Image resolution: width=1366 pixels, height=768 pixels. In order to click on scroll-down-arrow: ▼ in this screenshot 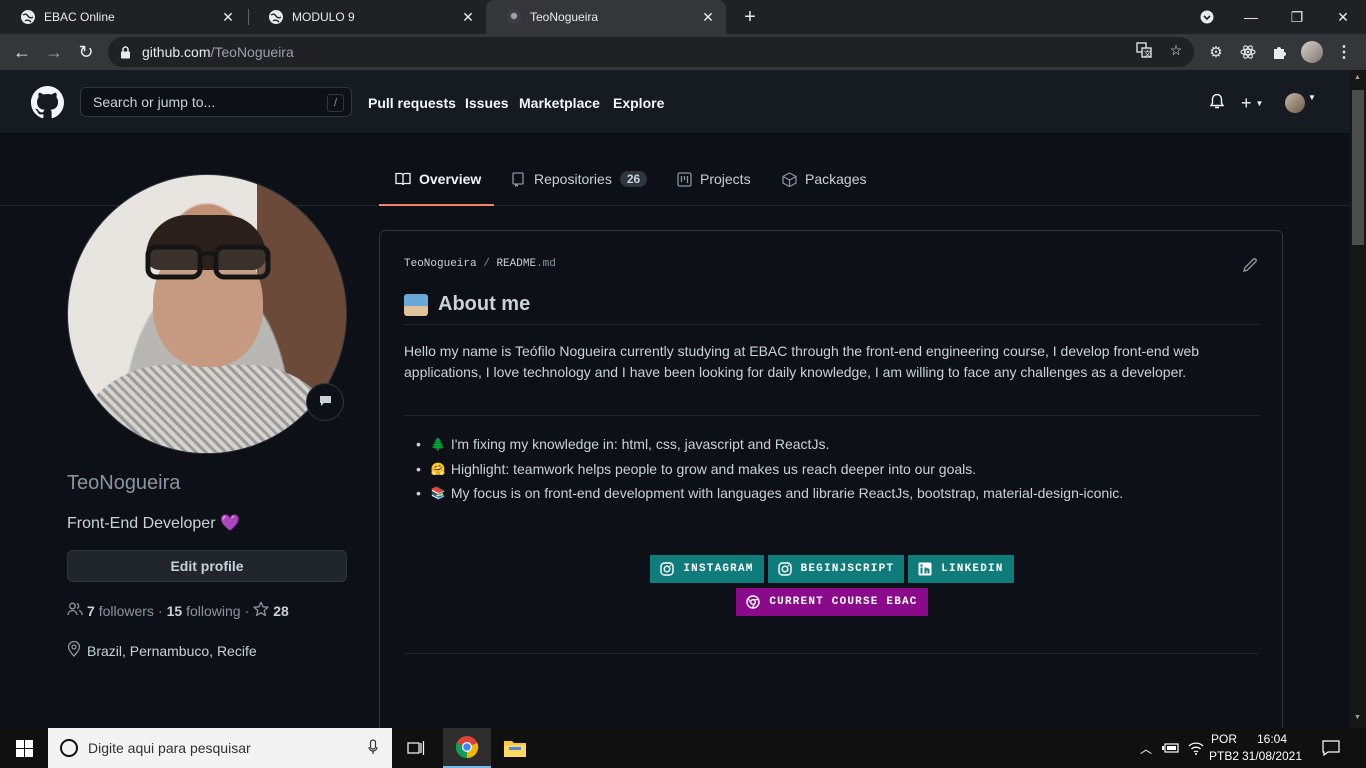, I will do `click(1358, 718)`.